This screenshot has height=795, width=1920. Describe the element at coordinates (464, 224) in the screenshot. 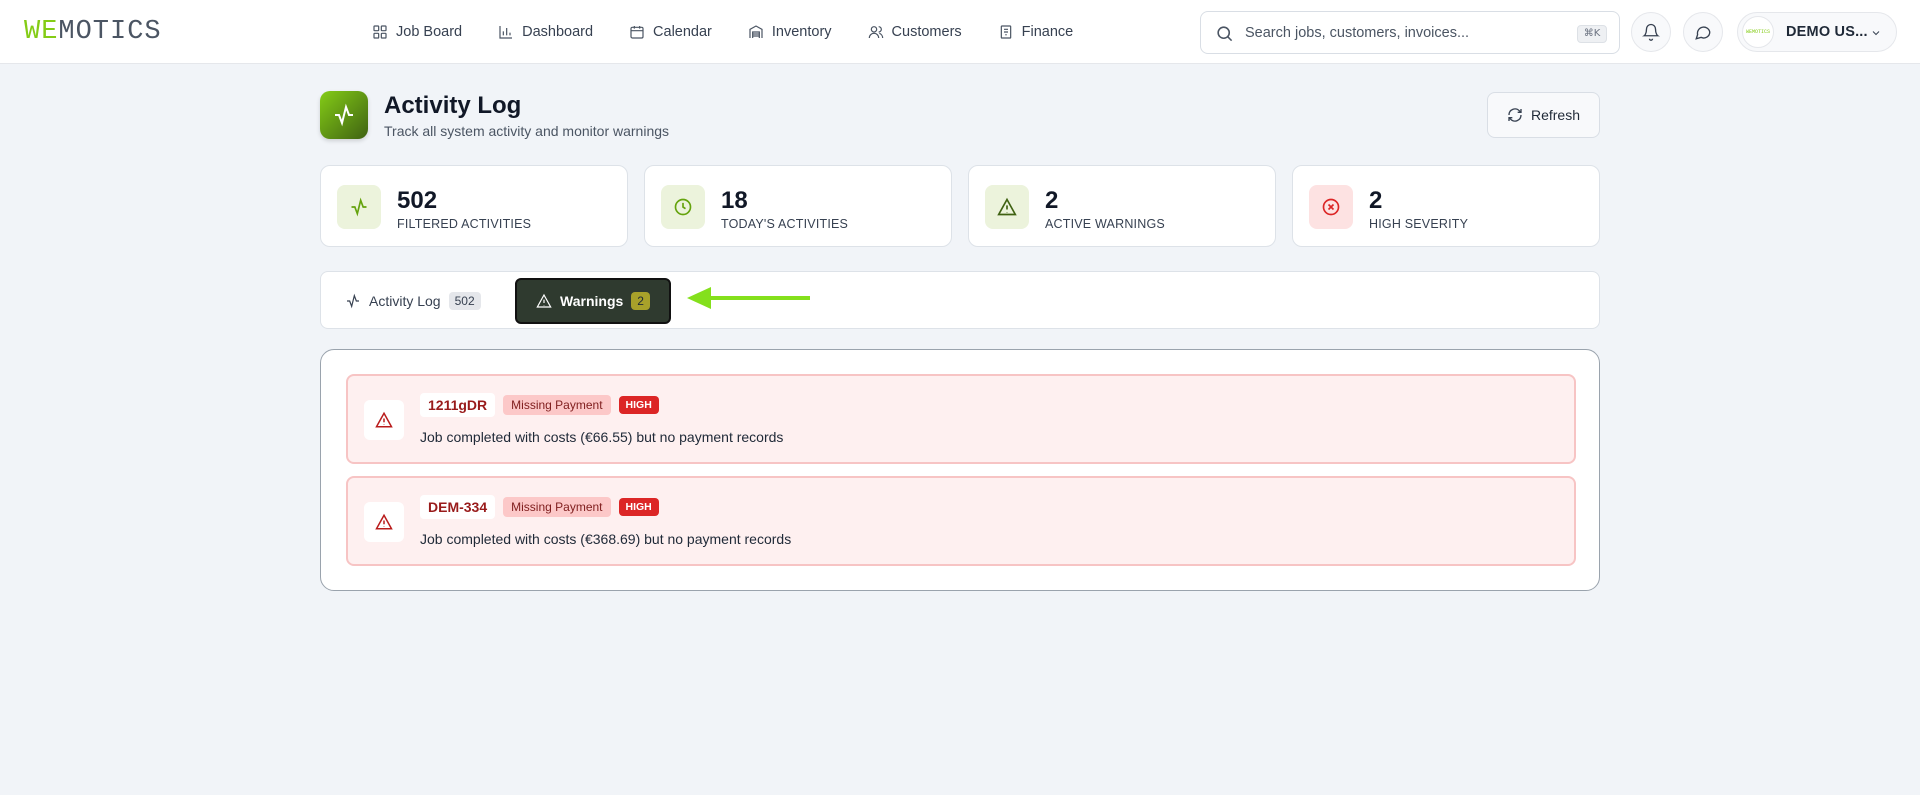

I see `stat-label: Filtered Activities` at that location.